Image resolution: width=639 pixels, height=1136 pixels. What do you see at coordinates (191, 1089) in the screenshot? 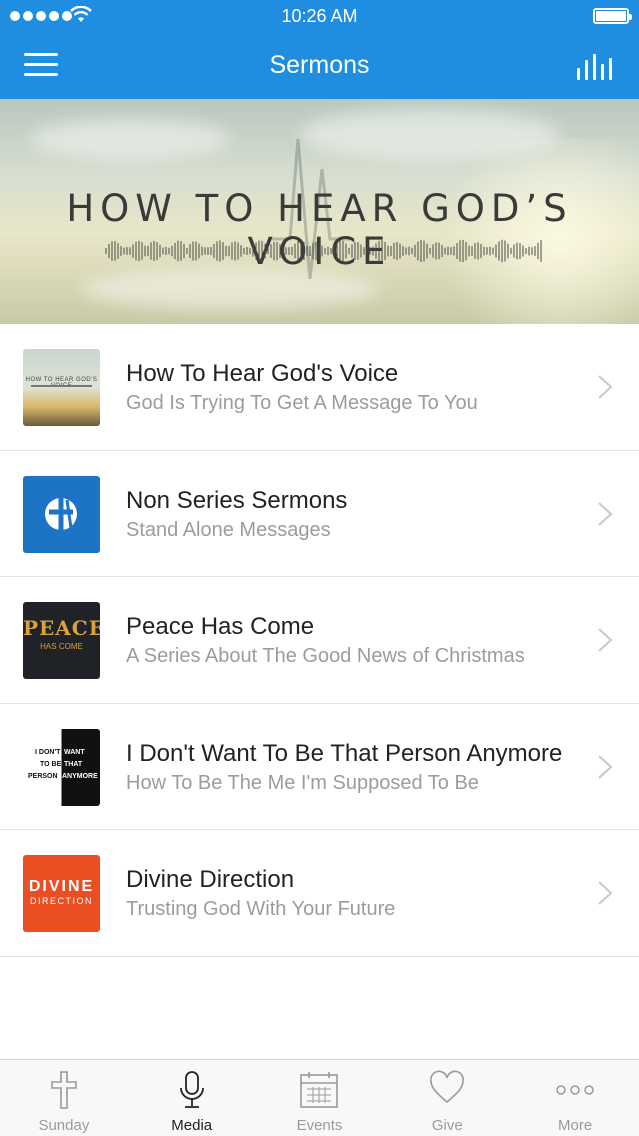
I see `microphone-icon` at bounding box center [191, 1089].